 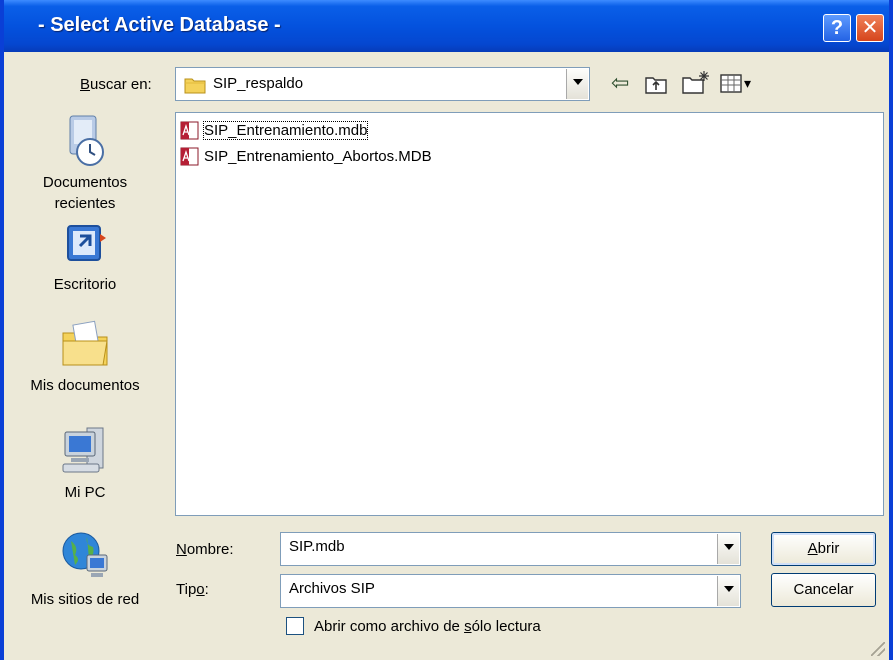 What do you see at coordinates (732, 84) in the screenshot?
I see `view-menu-icon` at bounding box center [732, 84].